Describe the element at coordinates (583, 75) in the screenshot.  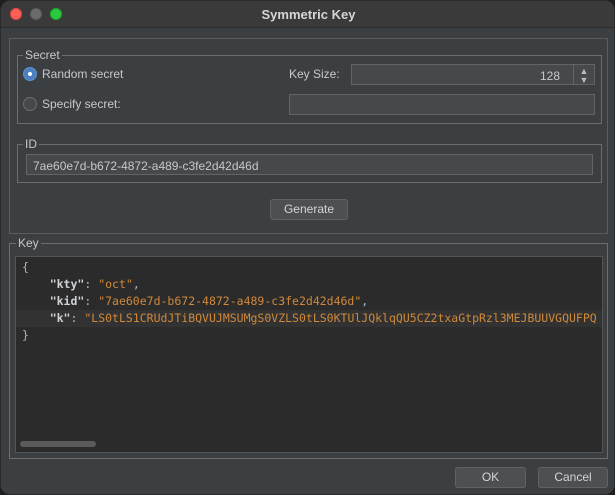
I see `spinner-arrows-icon: ▲ ▼` at that location.